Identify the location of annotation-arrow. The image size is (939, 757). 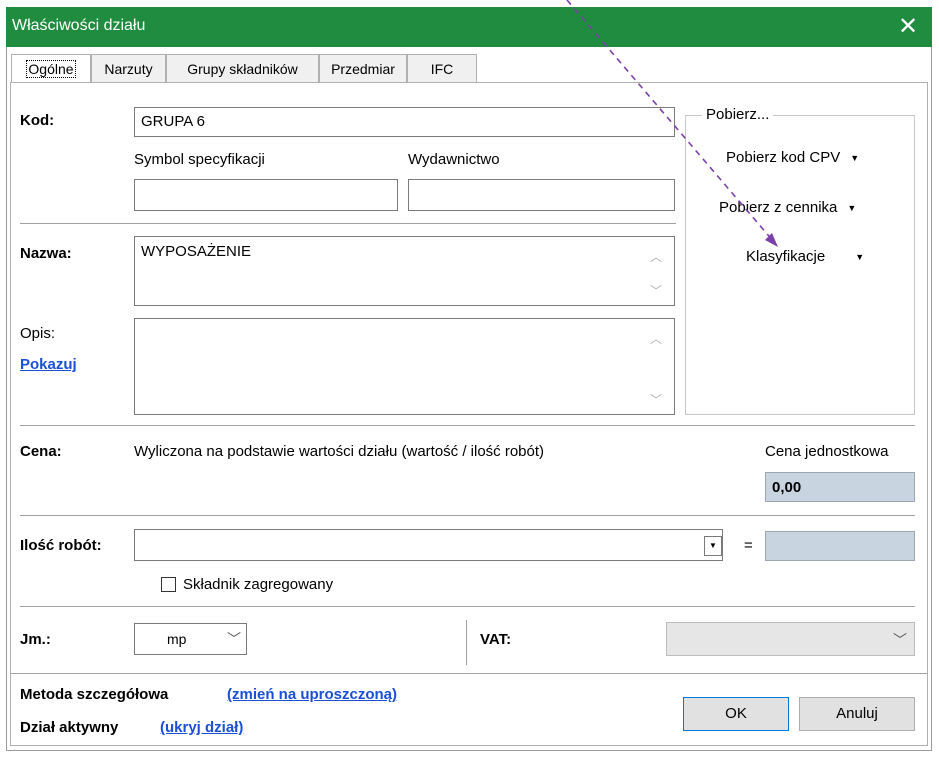
(672, 123).